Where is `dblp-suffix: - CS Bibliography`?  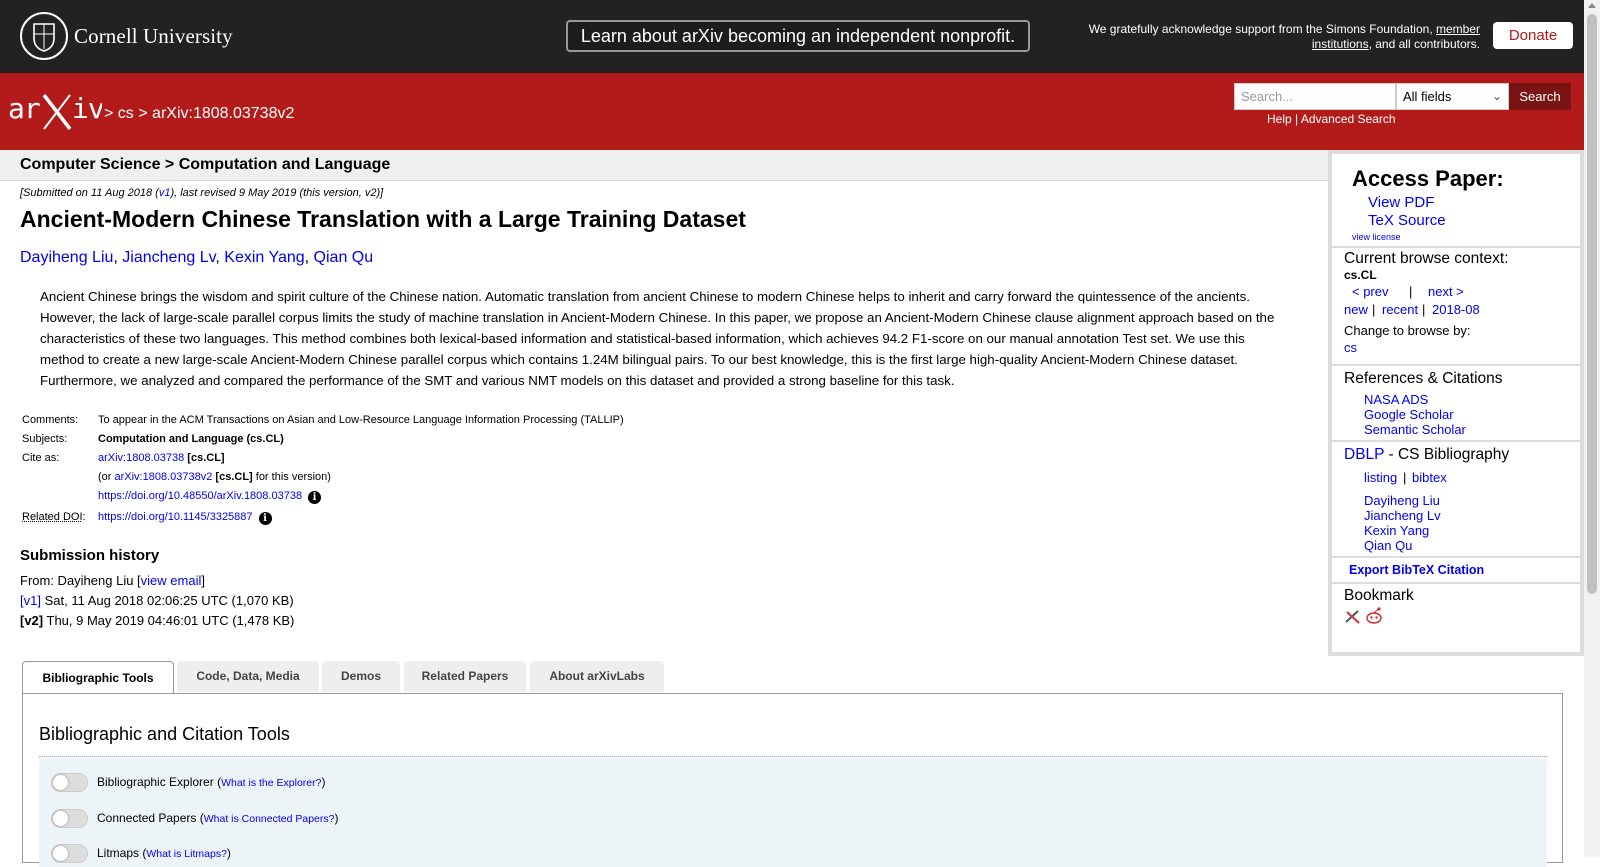
dblp-suffix: - CS Bibliography is located at coordinates (1447, 454).